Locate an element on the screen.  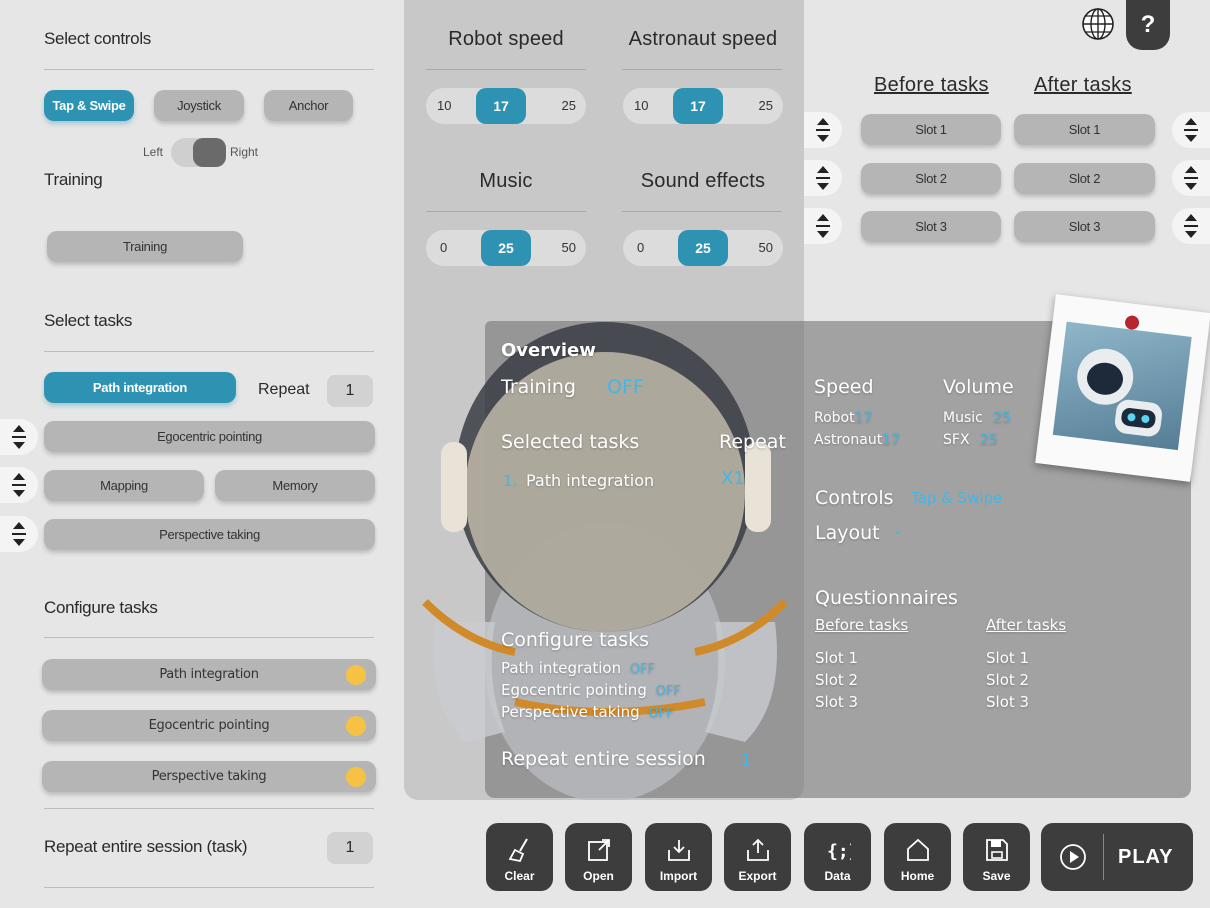
before-slot-3-button: Slot 3 is located at coordinates (931, 226).